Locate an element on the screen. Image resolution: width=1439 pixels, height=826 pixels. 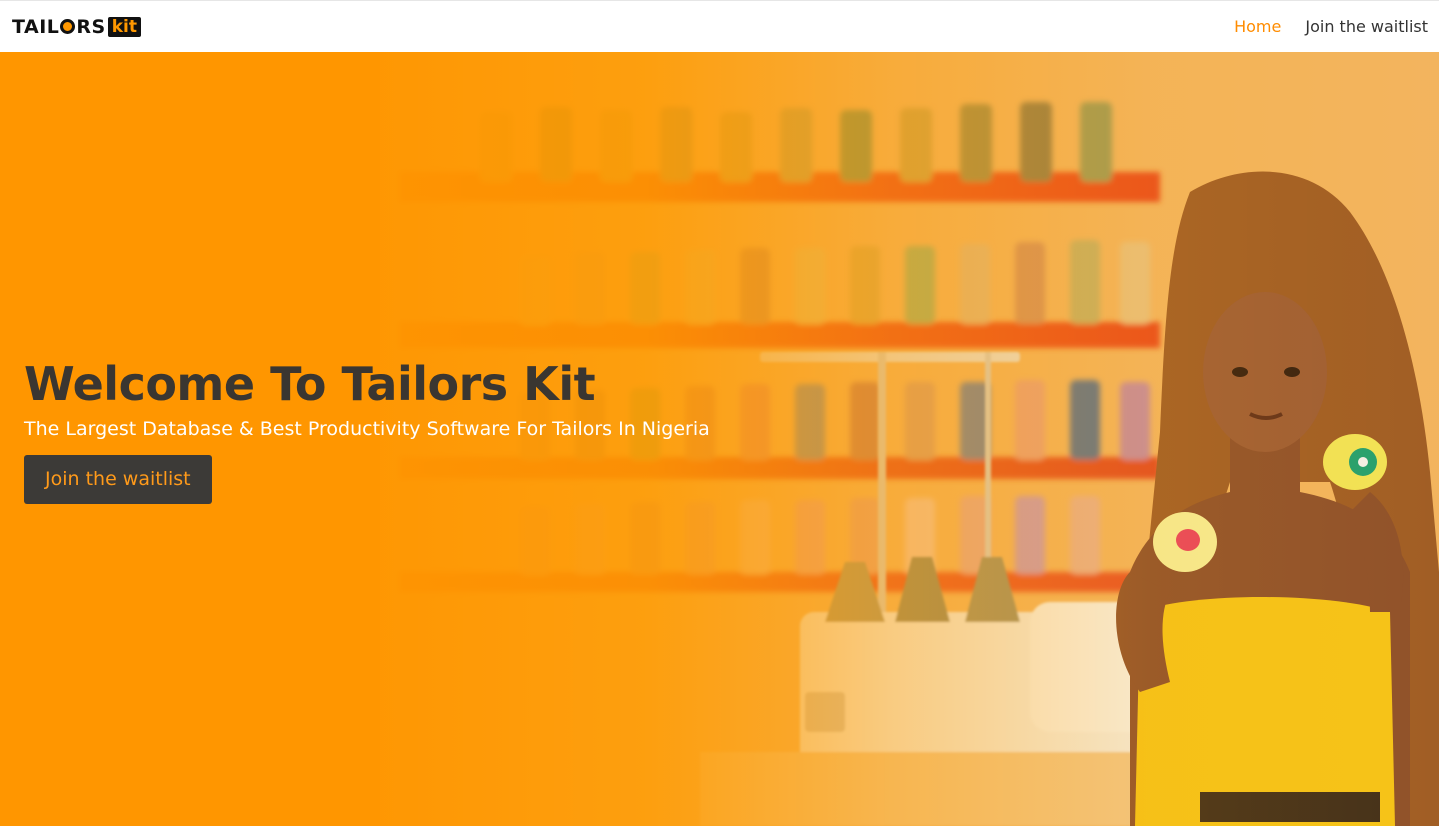
nav-link-join-waitlist: Join the waitlist is located at coordinates (1366, 26).